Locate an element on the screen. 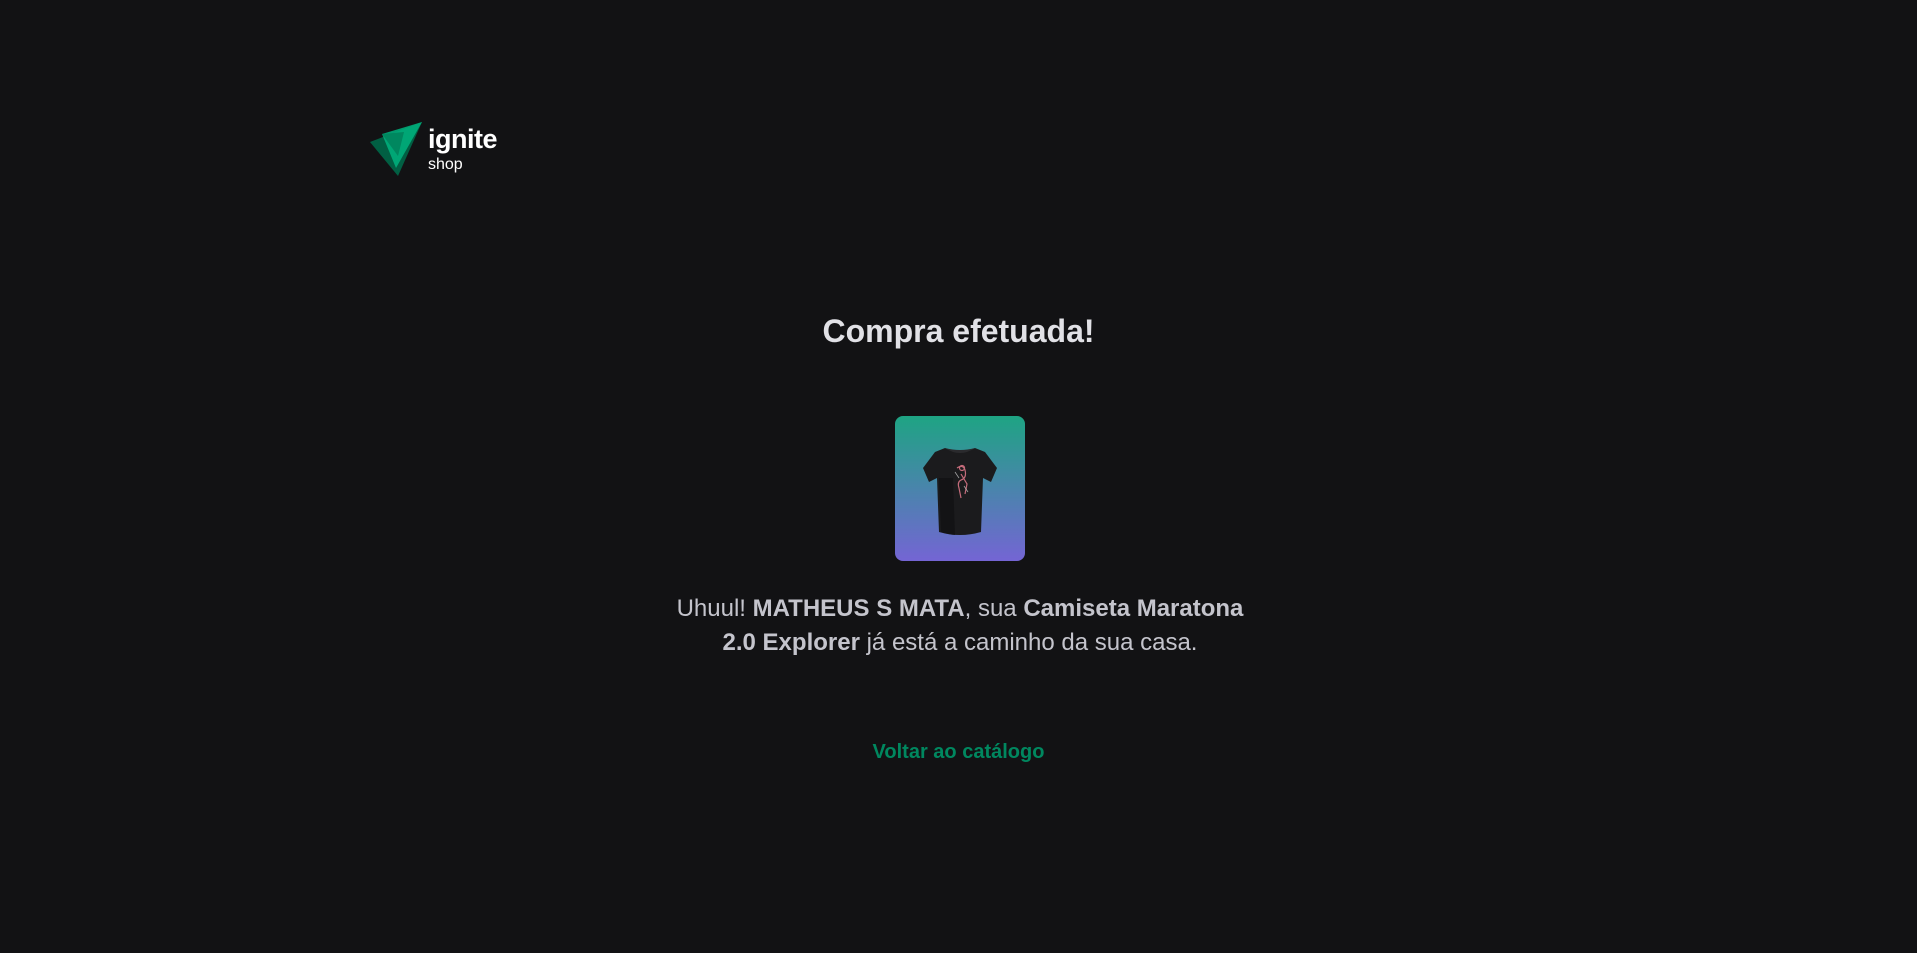  logo-link: ignite shop is located at coordinates (434, 149).